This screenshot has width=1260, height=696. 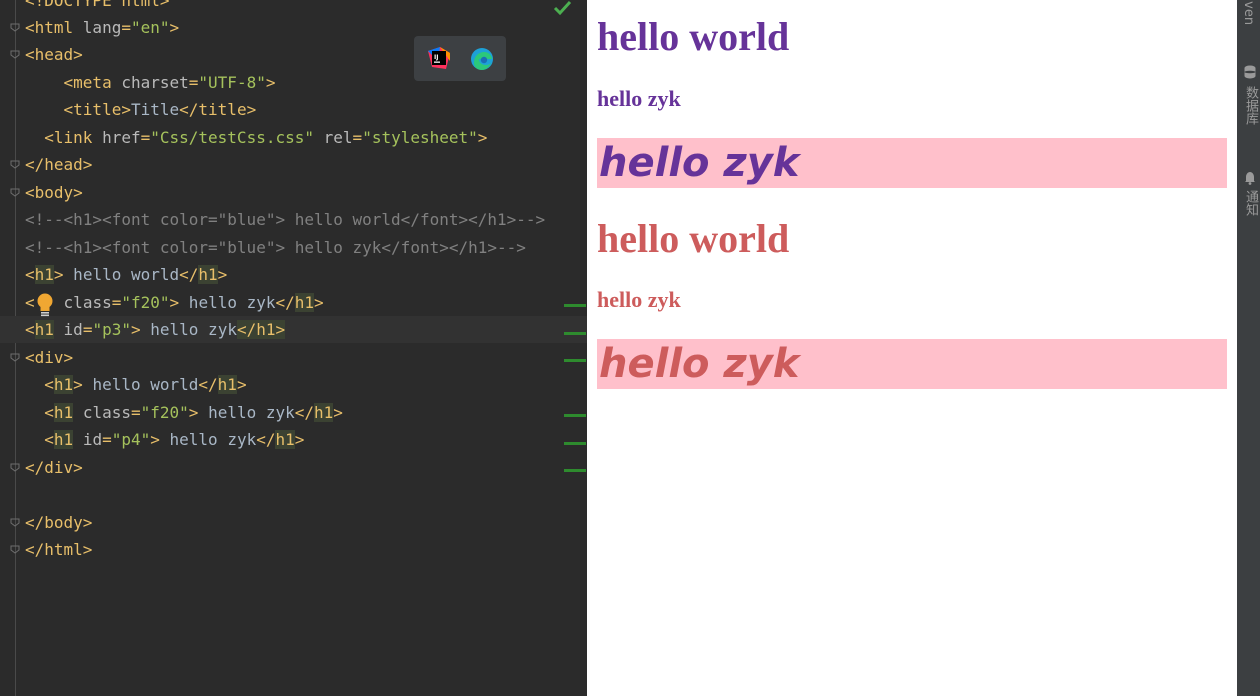 What do you see at coordinates (1250, 105) in the screenshot?
I see `database-tab: 数据库` at bounding box center [1250, 105].